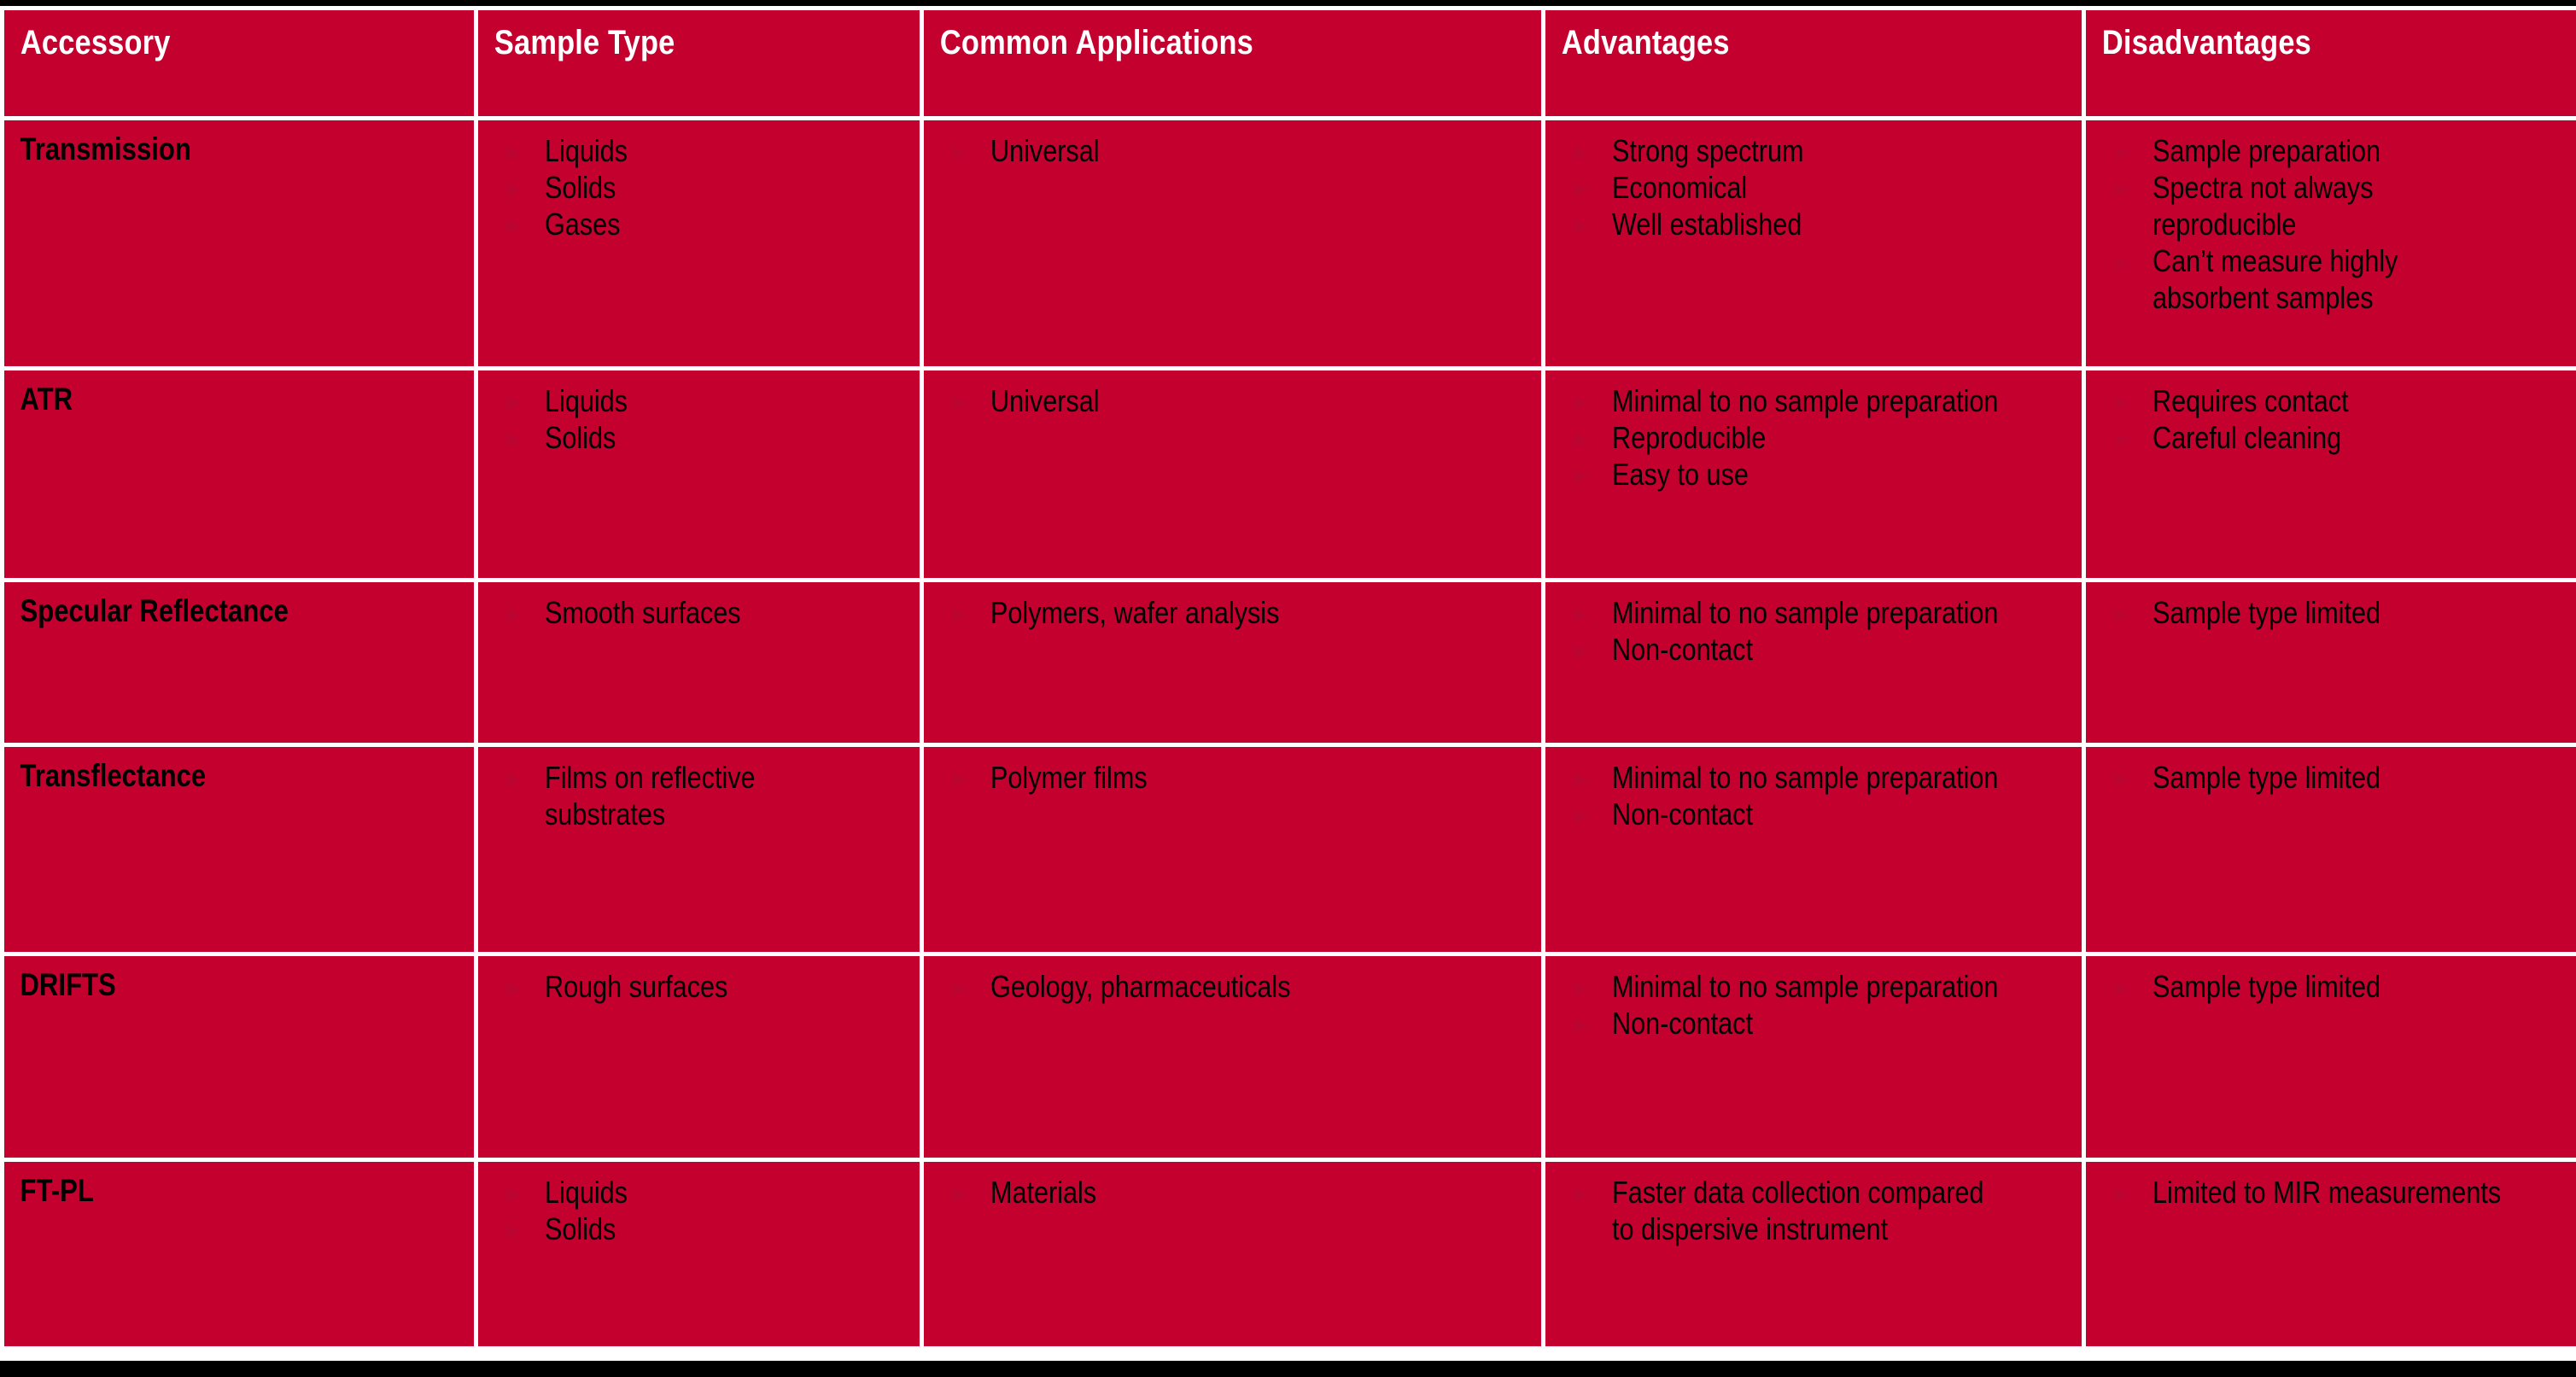 The width and height of the screenshot is (2576, 1377). I want to click on cell-sample_type: Rough surfaces, so click(699, 1057).